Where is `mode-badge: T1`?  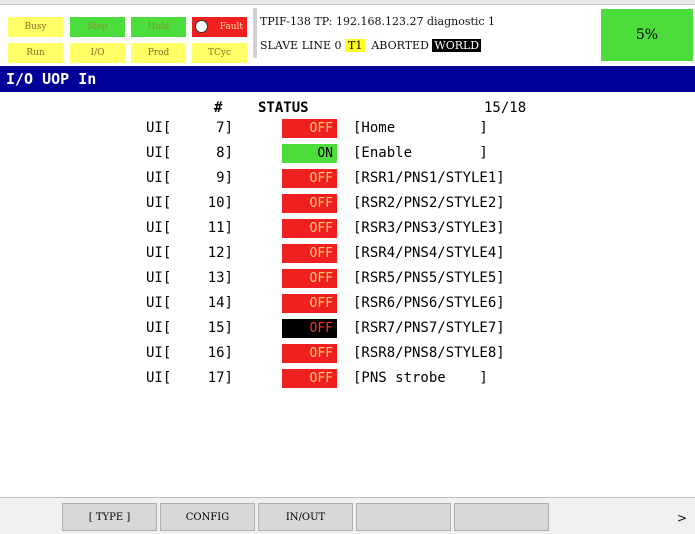
mode-badge: T1 is located at coordinates (355, 45).